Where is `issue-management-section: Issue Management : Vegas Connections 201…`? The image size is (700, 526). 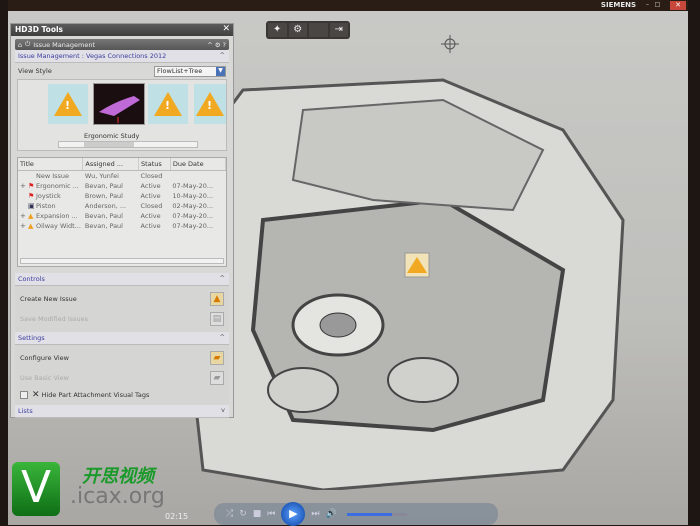 issue-management-section: Issue Management : Vegas Connections 201… is located at coordinates (122, 56).